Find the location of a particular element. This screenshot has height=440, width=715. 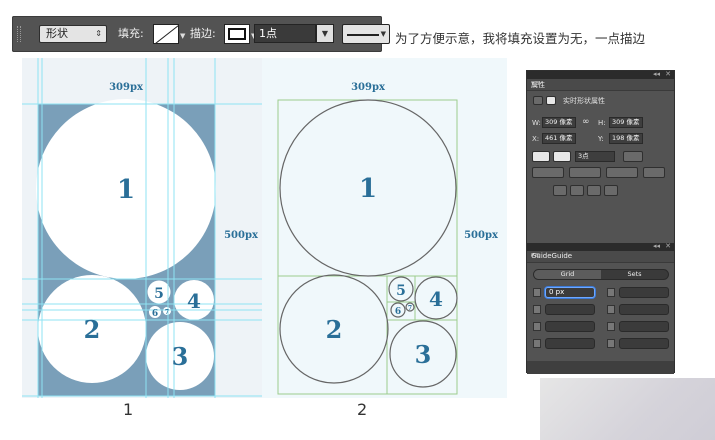

width-value: 309 像素 is located at coordinates (559, 122).